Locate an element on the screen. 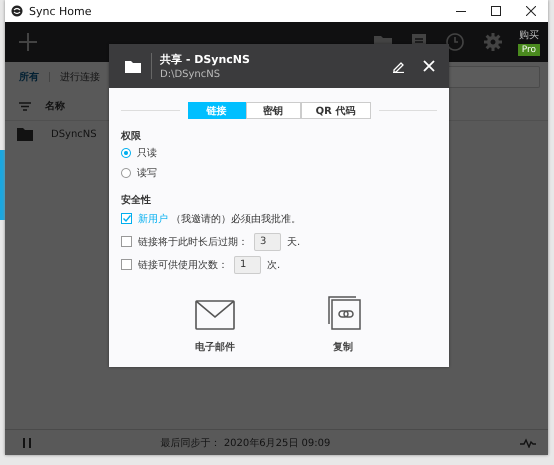 The height and width of the screenshot is (465, 554). last-sync-text: 最后同步于： 2020年6月25日 09:09 is located at coordinates (246, 443).